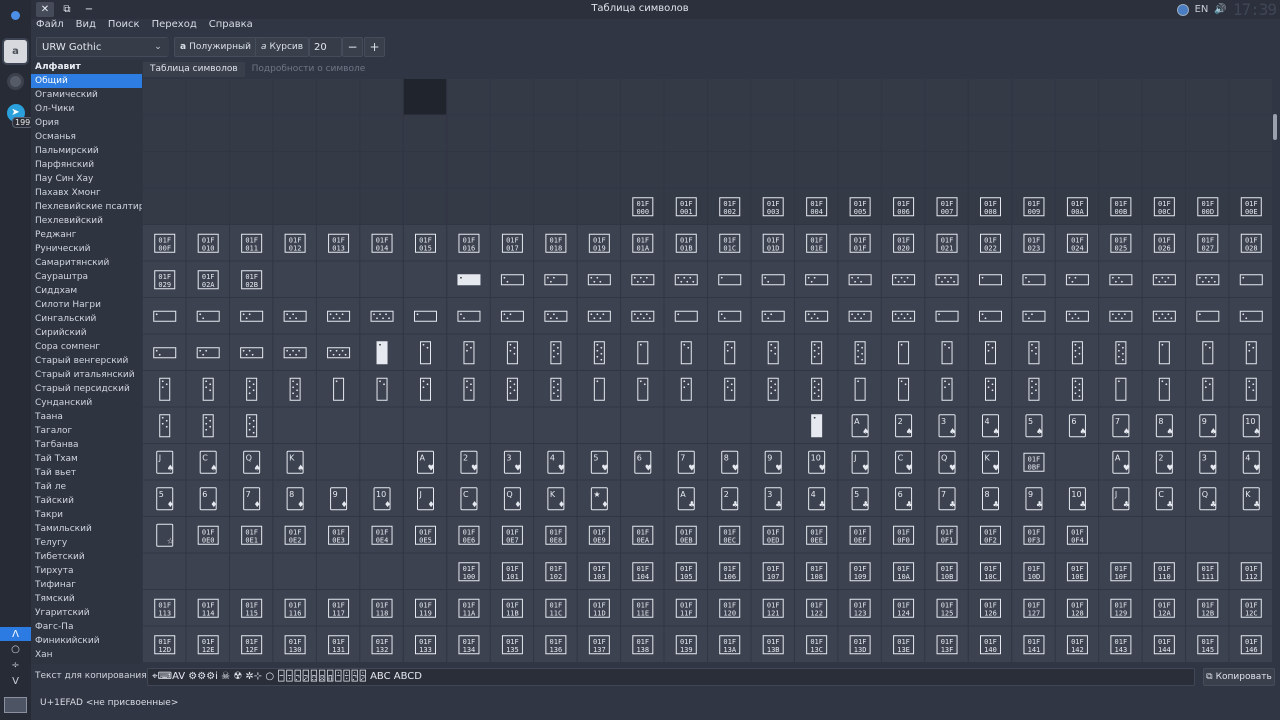 The image size is (1280, 720). I want to click on script-item: Рунический, so click(86, 249).